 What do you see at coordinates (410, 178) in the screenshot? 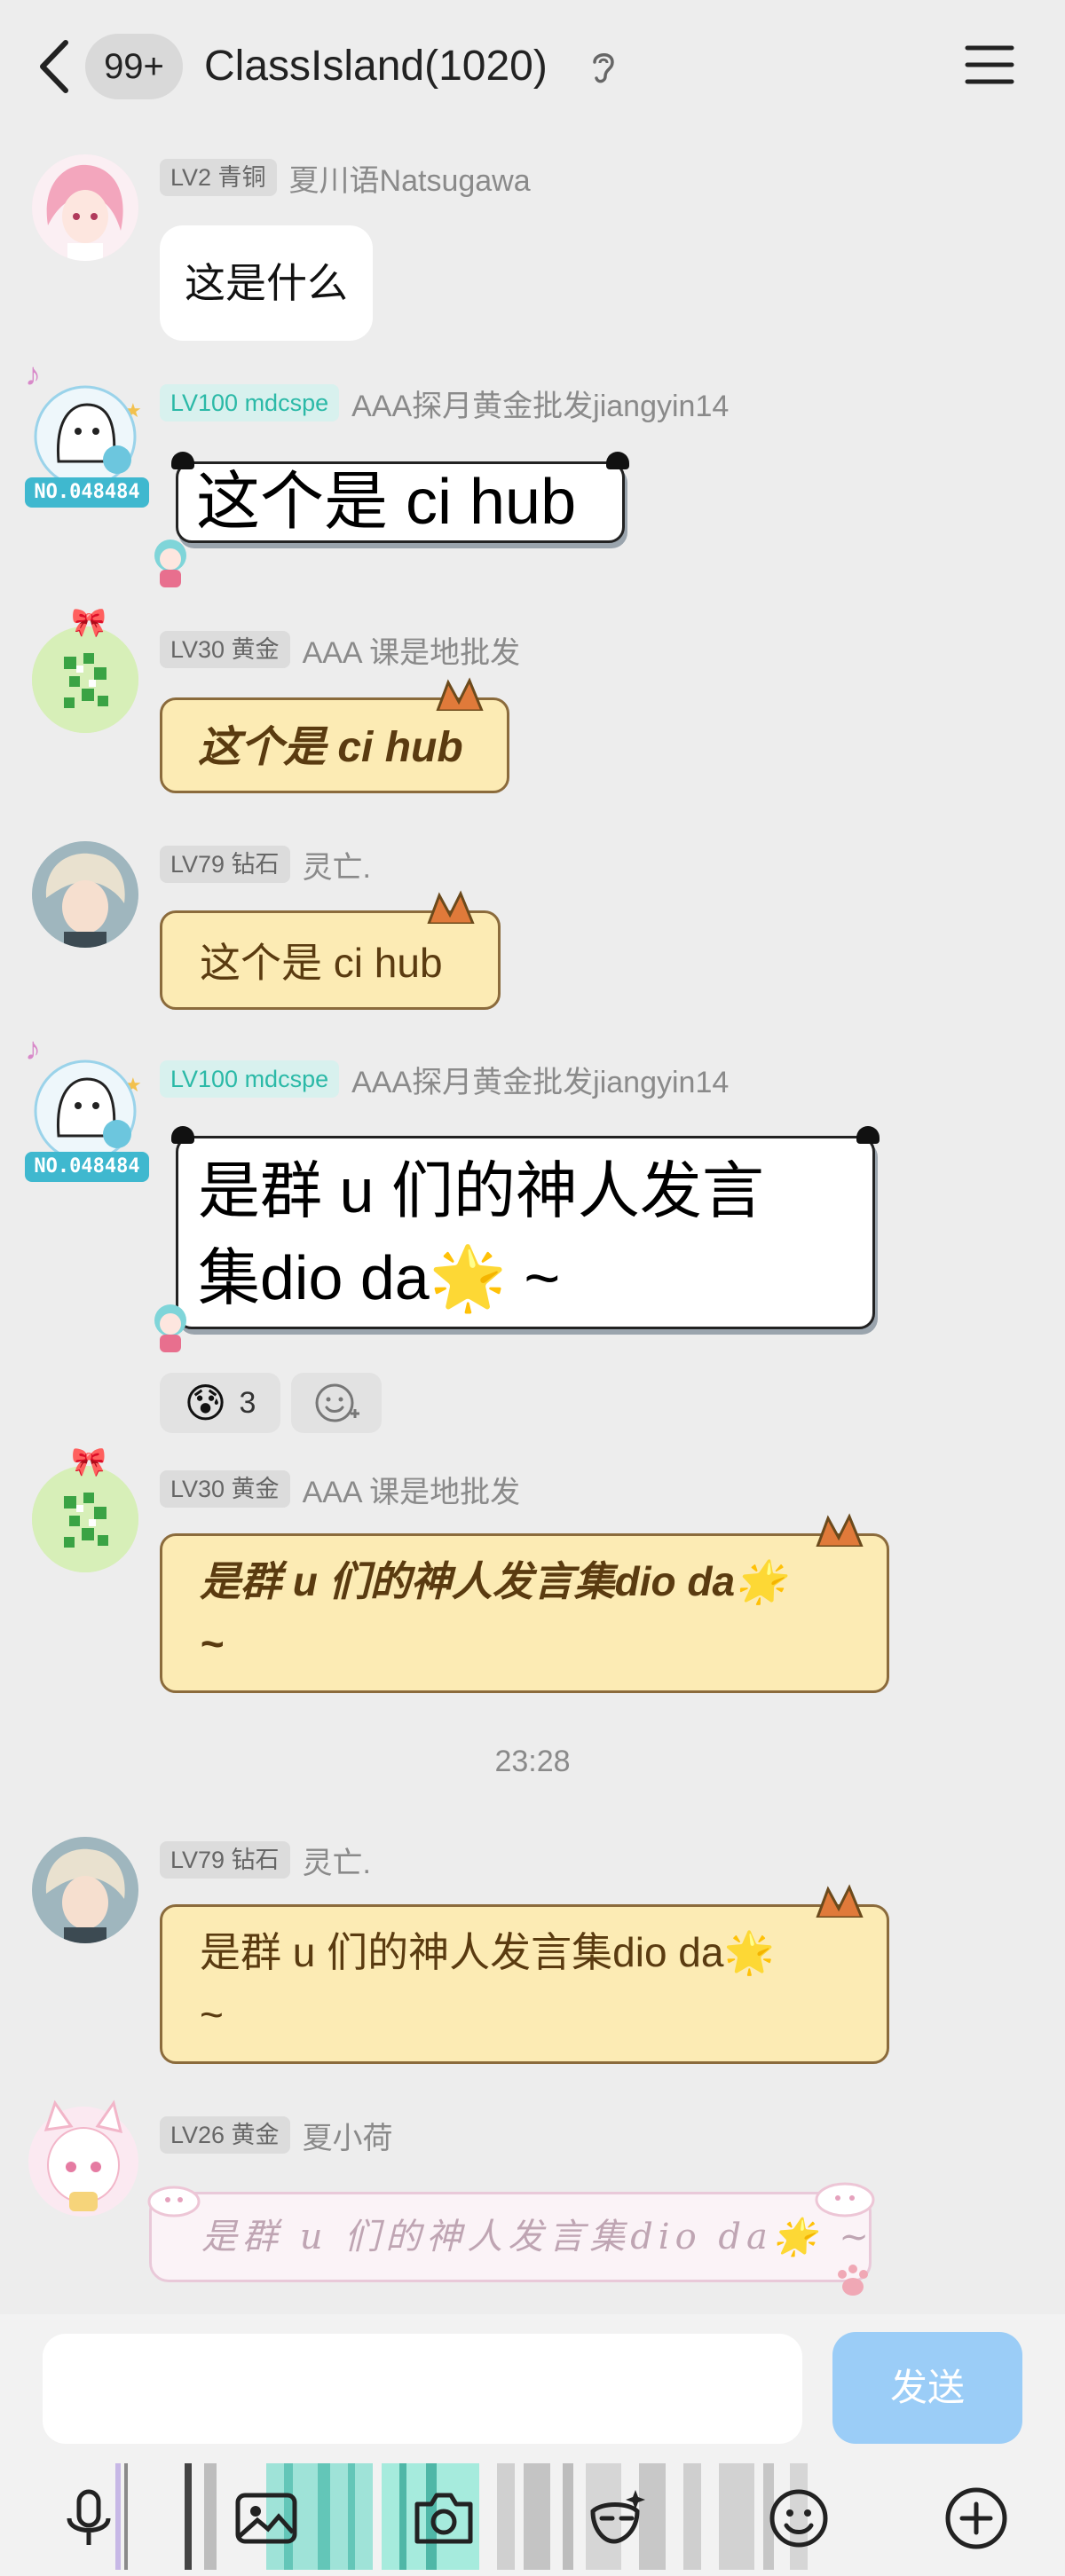
I see `sender-name: 夏川语Natsugawa` at bounding box center [410, 178].